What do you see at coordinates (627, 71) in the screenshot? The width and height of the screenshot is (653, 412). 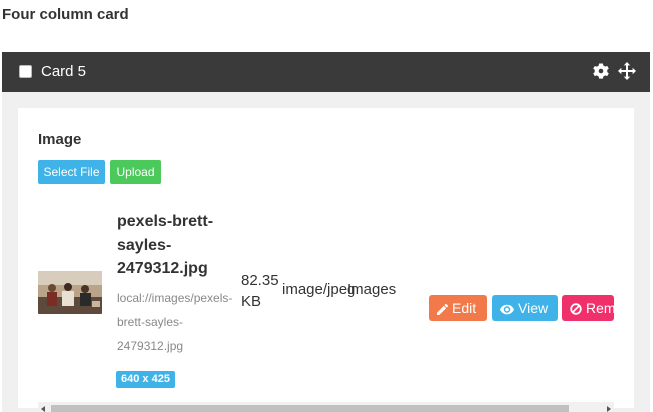 I see `move-icon` at bounding box center [627, 71].